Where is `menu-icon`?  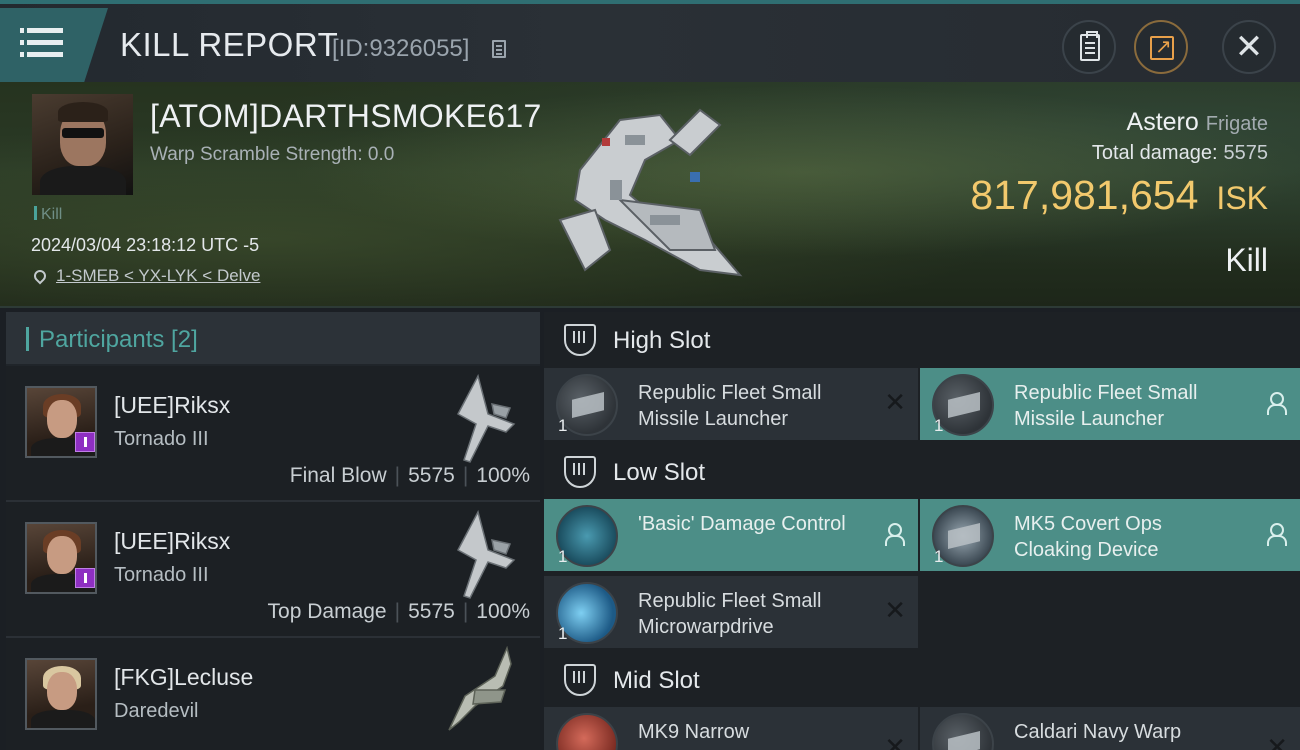
menu-icon is located at coordinates (41, 30).